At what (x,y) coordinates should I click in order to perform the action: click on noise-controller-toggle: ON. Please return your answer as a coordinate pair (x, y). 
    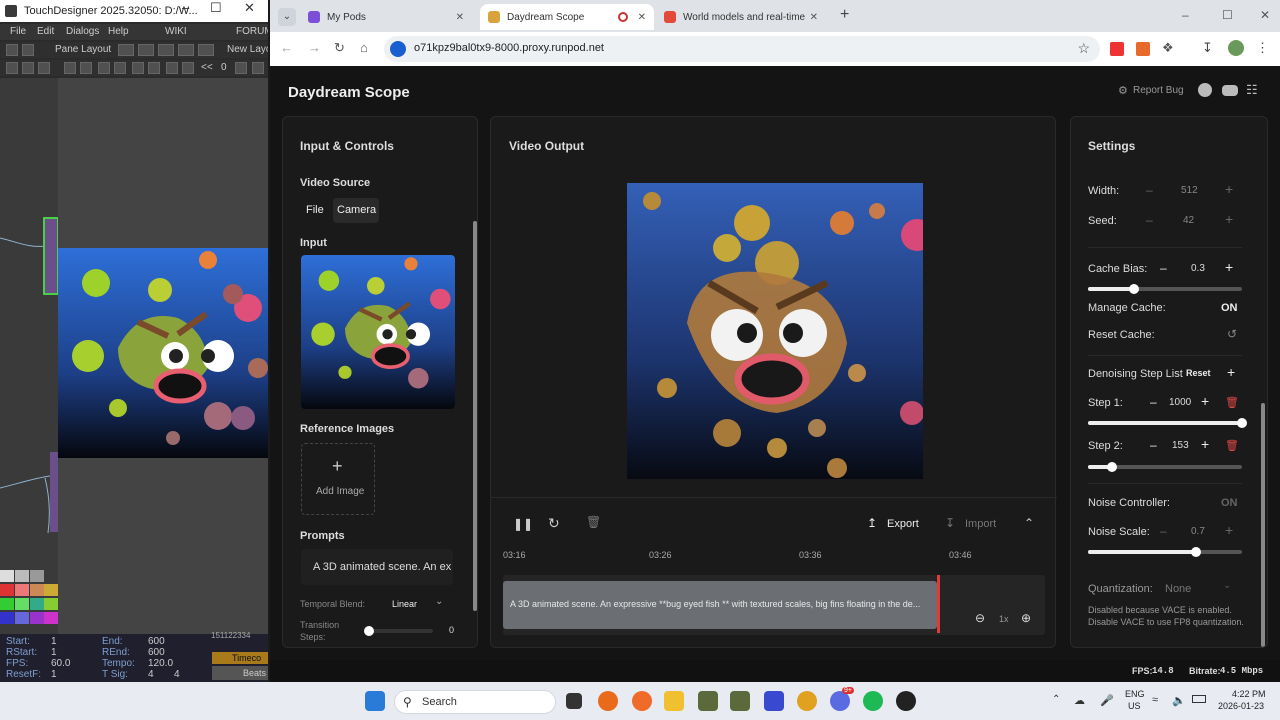
    Looking at the image, I should click on (1229, 503).